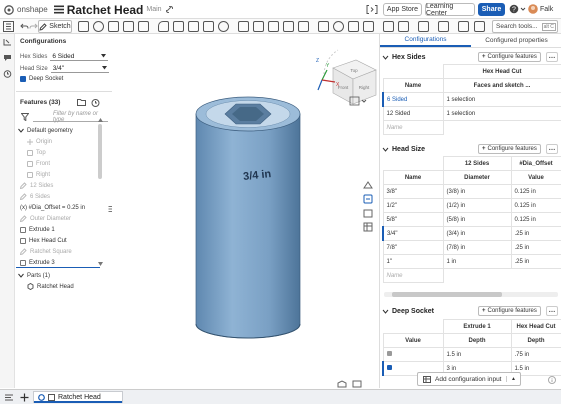 The width and height of the screenshot is (561, 404). Describe the element at coordinates (7, 74) in the screenshot. I see `history-icon` at that location.